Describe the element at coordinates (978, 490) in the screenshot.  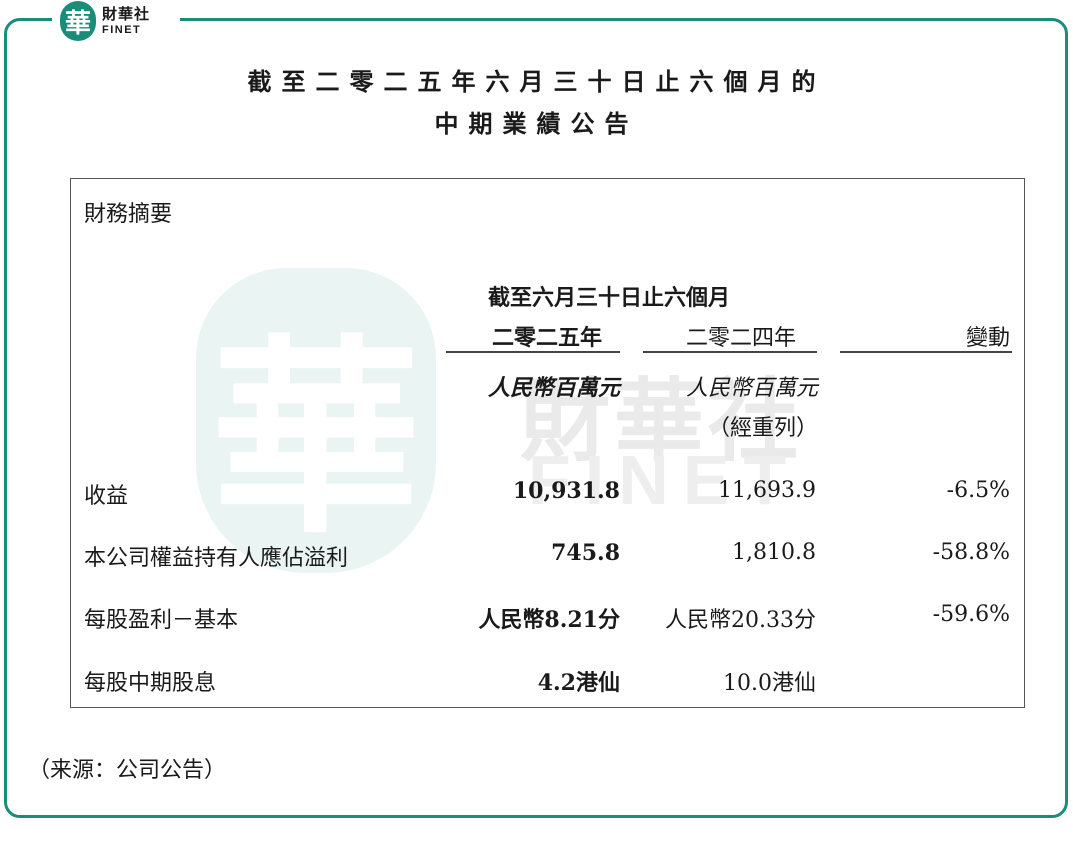
I see `row-revenue-change: -6.5%` at that location.